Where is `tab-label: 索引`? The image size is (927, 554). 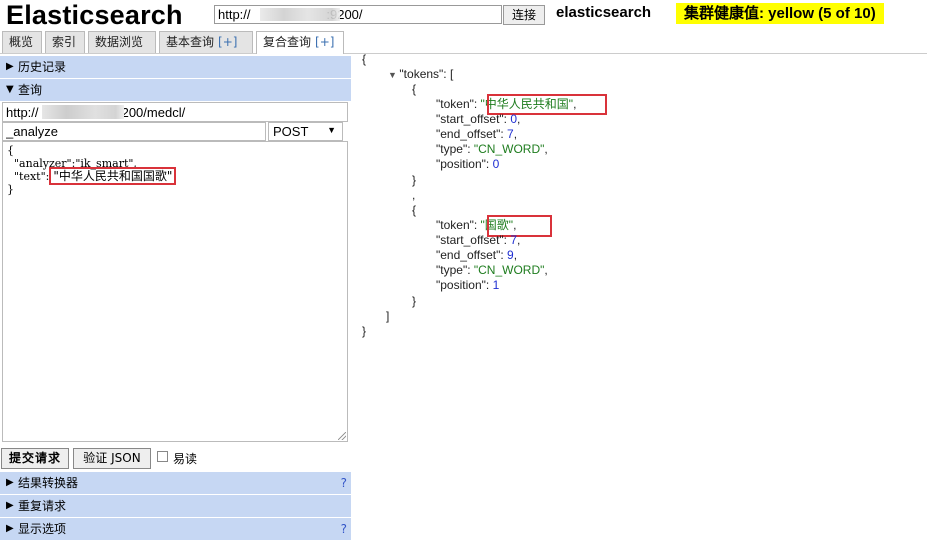 tab-label: 索引 is located at coordinates (64, 42).